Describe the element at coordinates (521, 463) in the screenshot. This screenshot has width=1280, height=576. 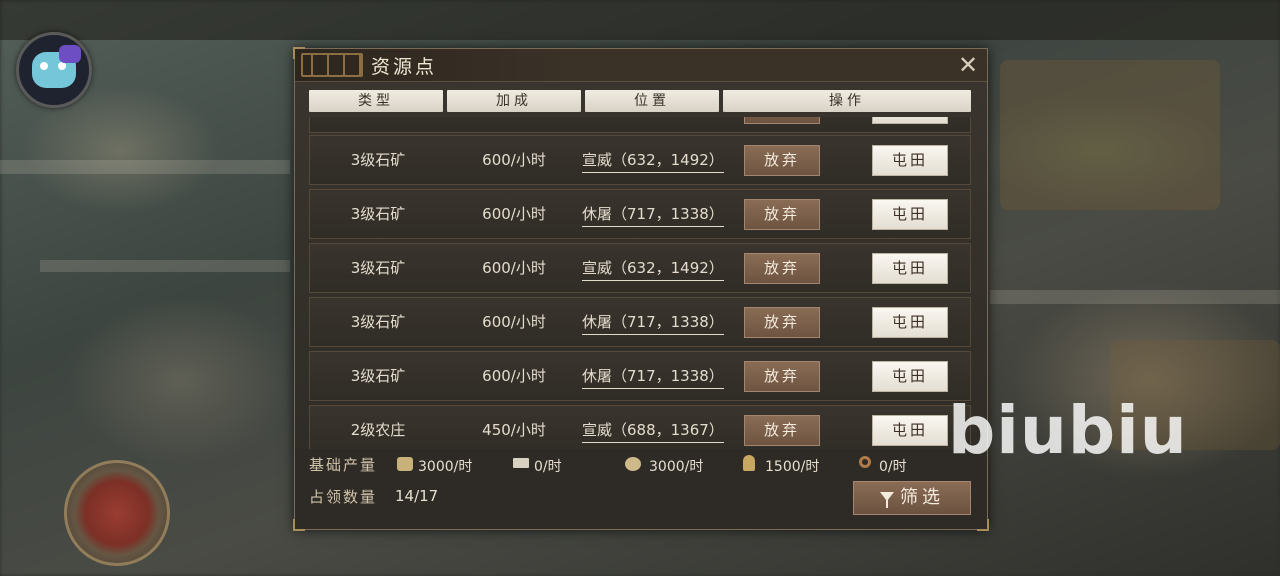
I see `iron-icon` at that location.